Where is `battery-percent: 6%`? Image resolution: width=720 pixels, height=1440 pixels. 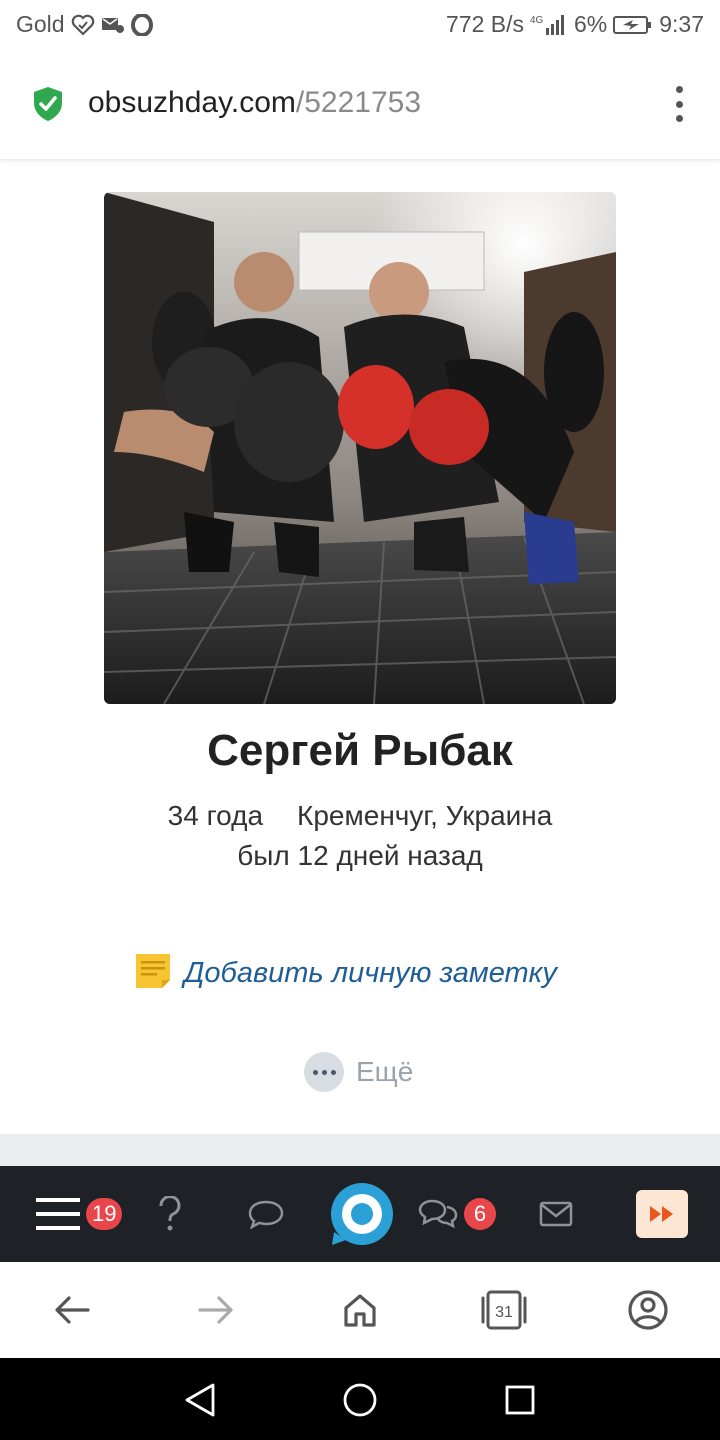 battery-percent: 6% is located at coordinates (590, 24).